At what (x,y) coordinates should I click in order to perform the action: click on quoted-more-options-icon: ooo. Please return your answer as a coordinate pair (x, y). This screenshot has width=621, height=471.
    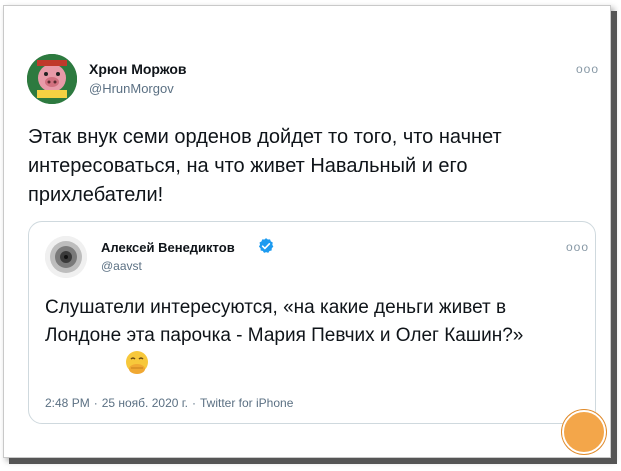
    Looking at the image, I should click on (577, 247).